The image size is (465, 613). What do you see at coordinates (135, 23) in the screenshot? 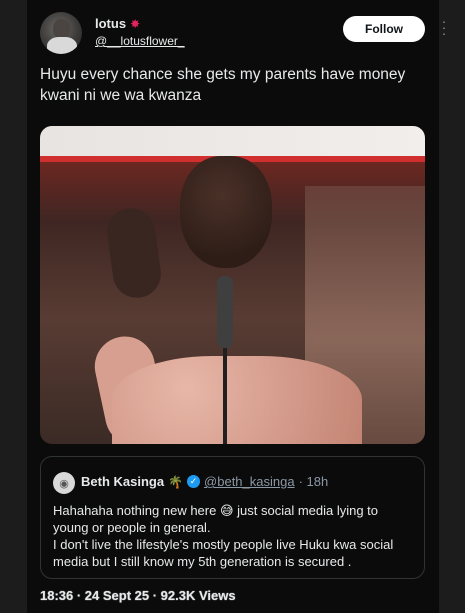
I see `flower-icon: ✸` at bounding box center [135, 23].